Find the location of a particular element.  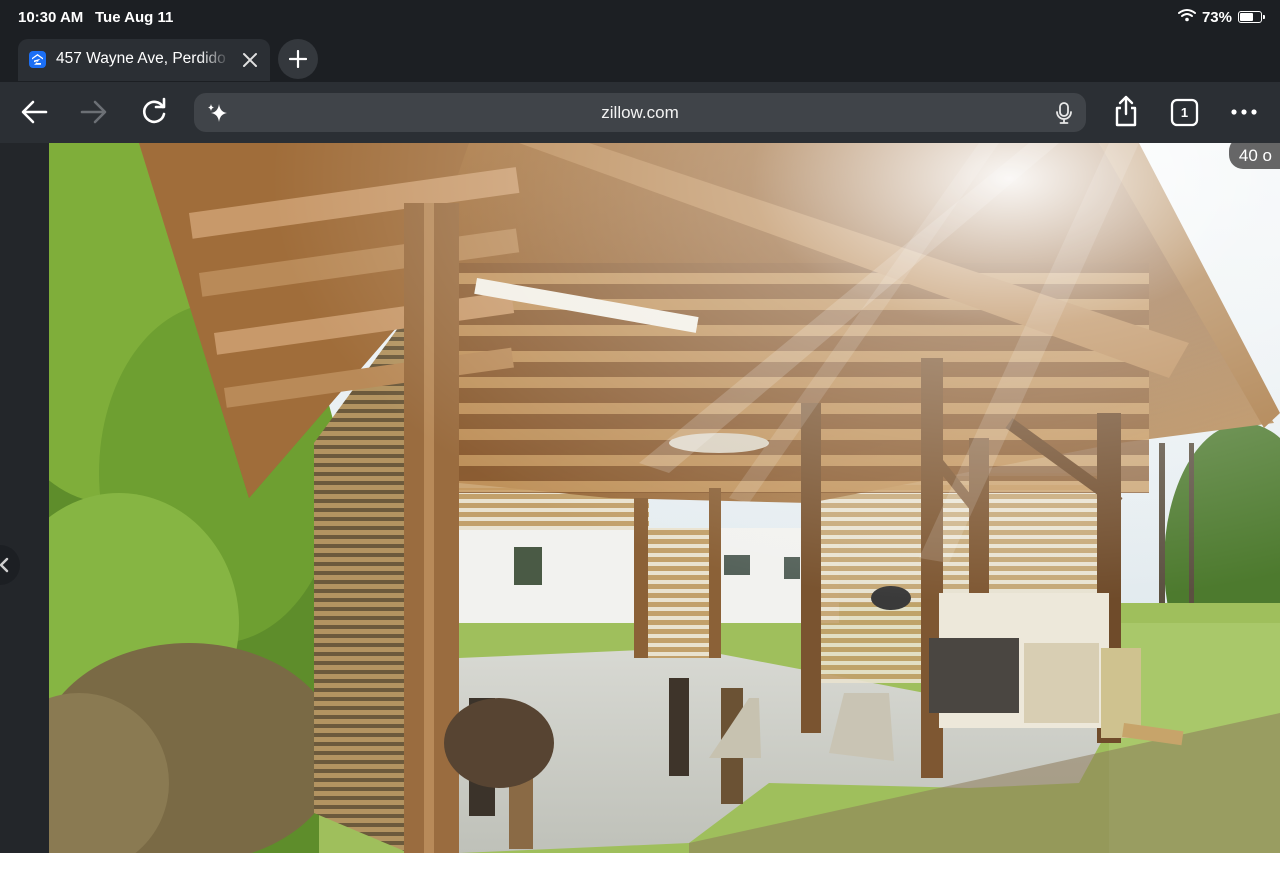

tab-strip: 457 Wayne Ave, Perdido is located at coordinates (640, 58).